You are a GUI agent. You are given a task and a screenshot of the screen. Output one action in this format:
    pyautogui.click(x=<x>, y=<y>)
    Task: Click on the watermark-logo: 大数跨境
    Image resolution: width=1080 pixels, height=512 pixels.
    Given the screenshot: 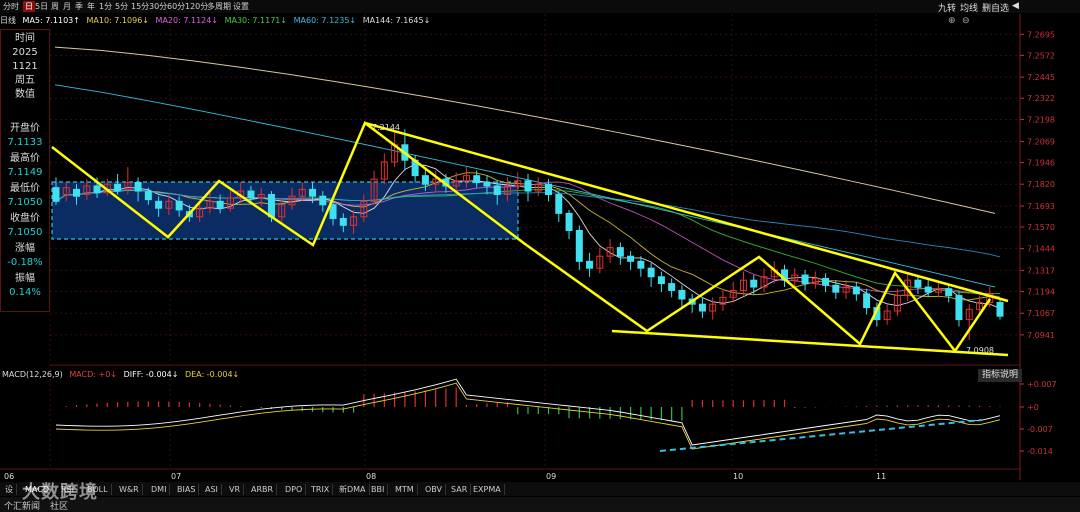 What is the action you would take?
    pyautogui.click(x=60, y=491)
    